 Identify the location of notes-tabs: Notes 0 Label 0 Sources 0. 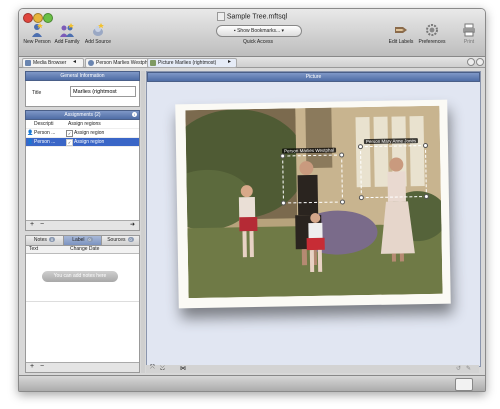
(82, 240).